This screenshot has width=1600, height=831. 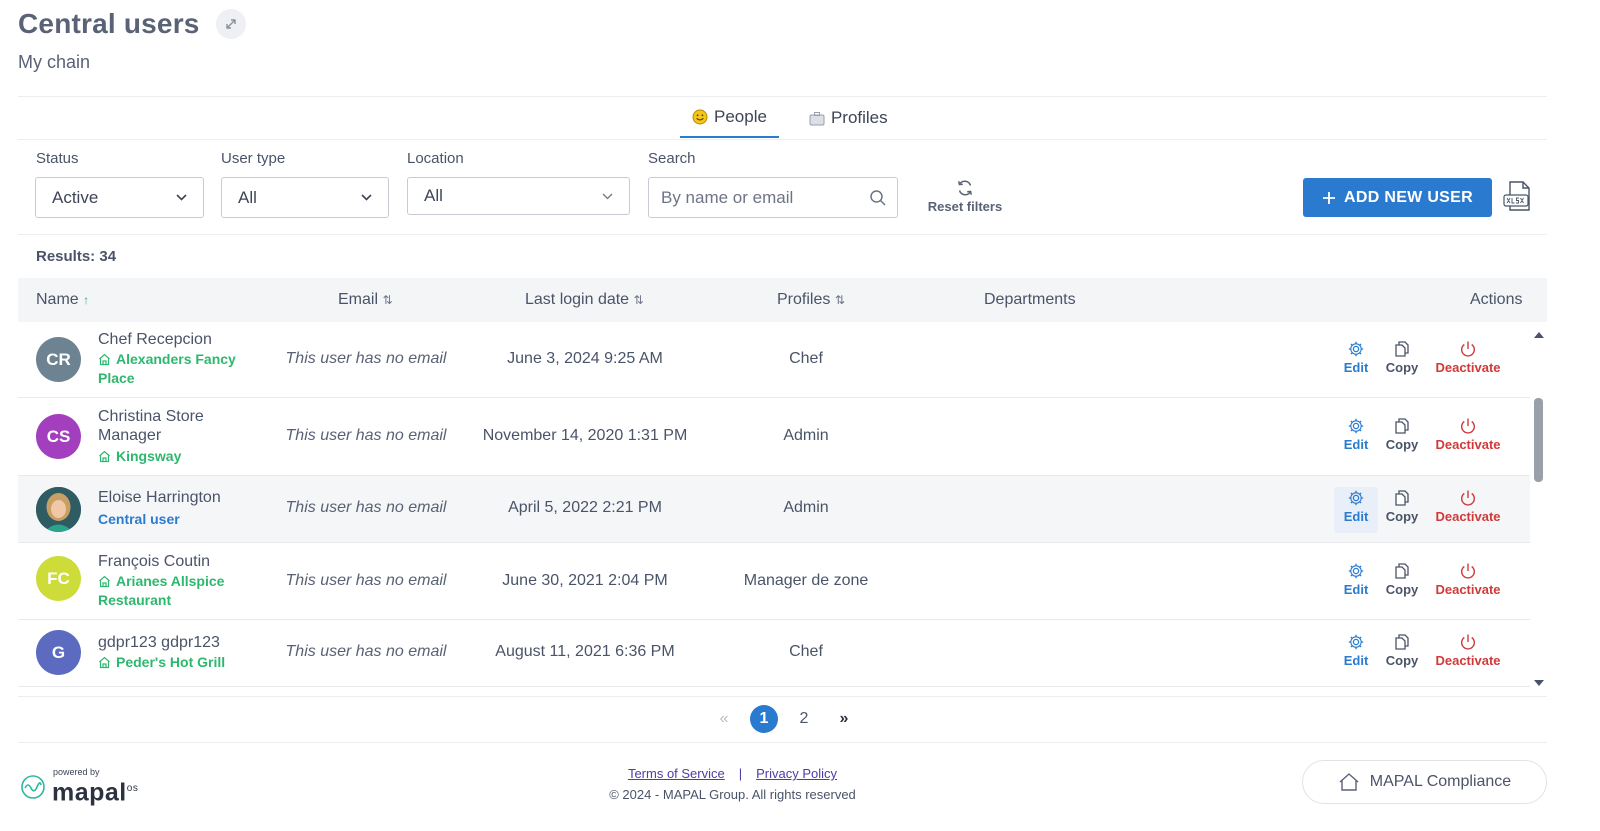 What do you see at coordinates (848, 118) in the screenshot?
I see `tab-profiles: Profiles` at bounding box center [848, 118].